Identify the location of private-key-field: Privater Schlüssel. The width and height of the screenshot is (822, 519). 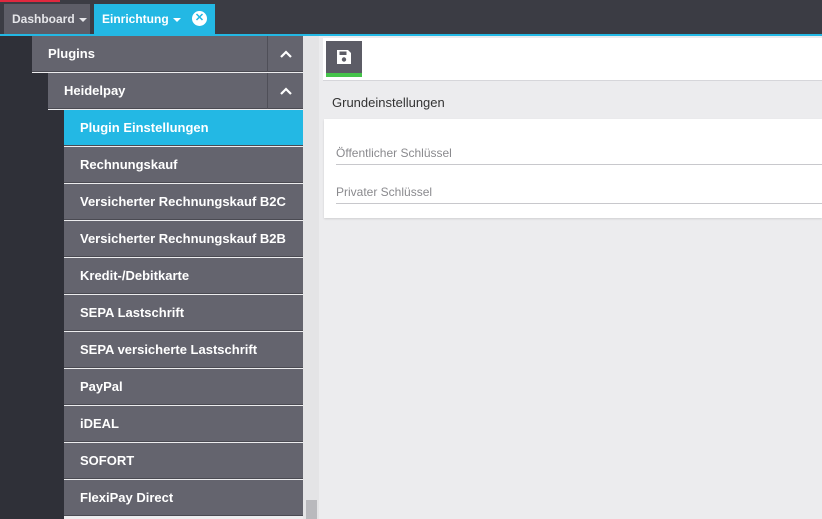
(579, 192).